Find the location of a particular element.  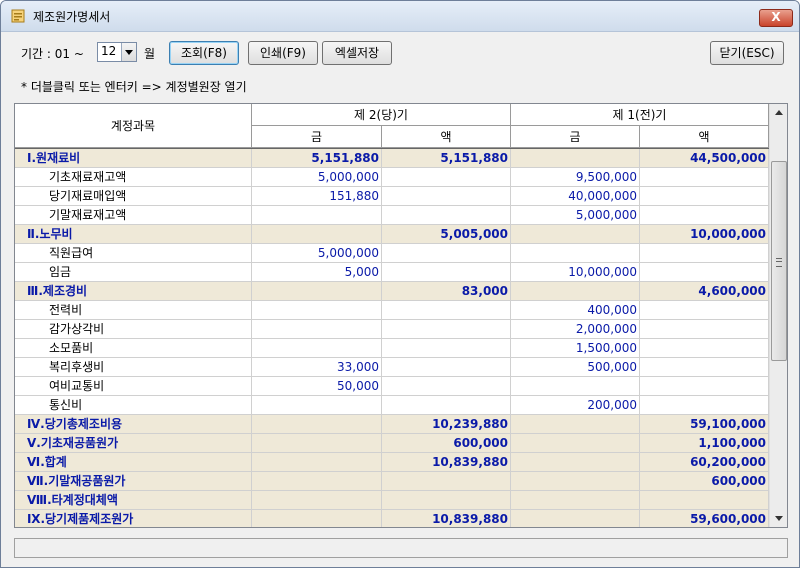

excel-save-button: 엑셀저장 is located at coordinates (357, 53).